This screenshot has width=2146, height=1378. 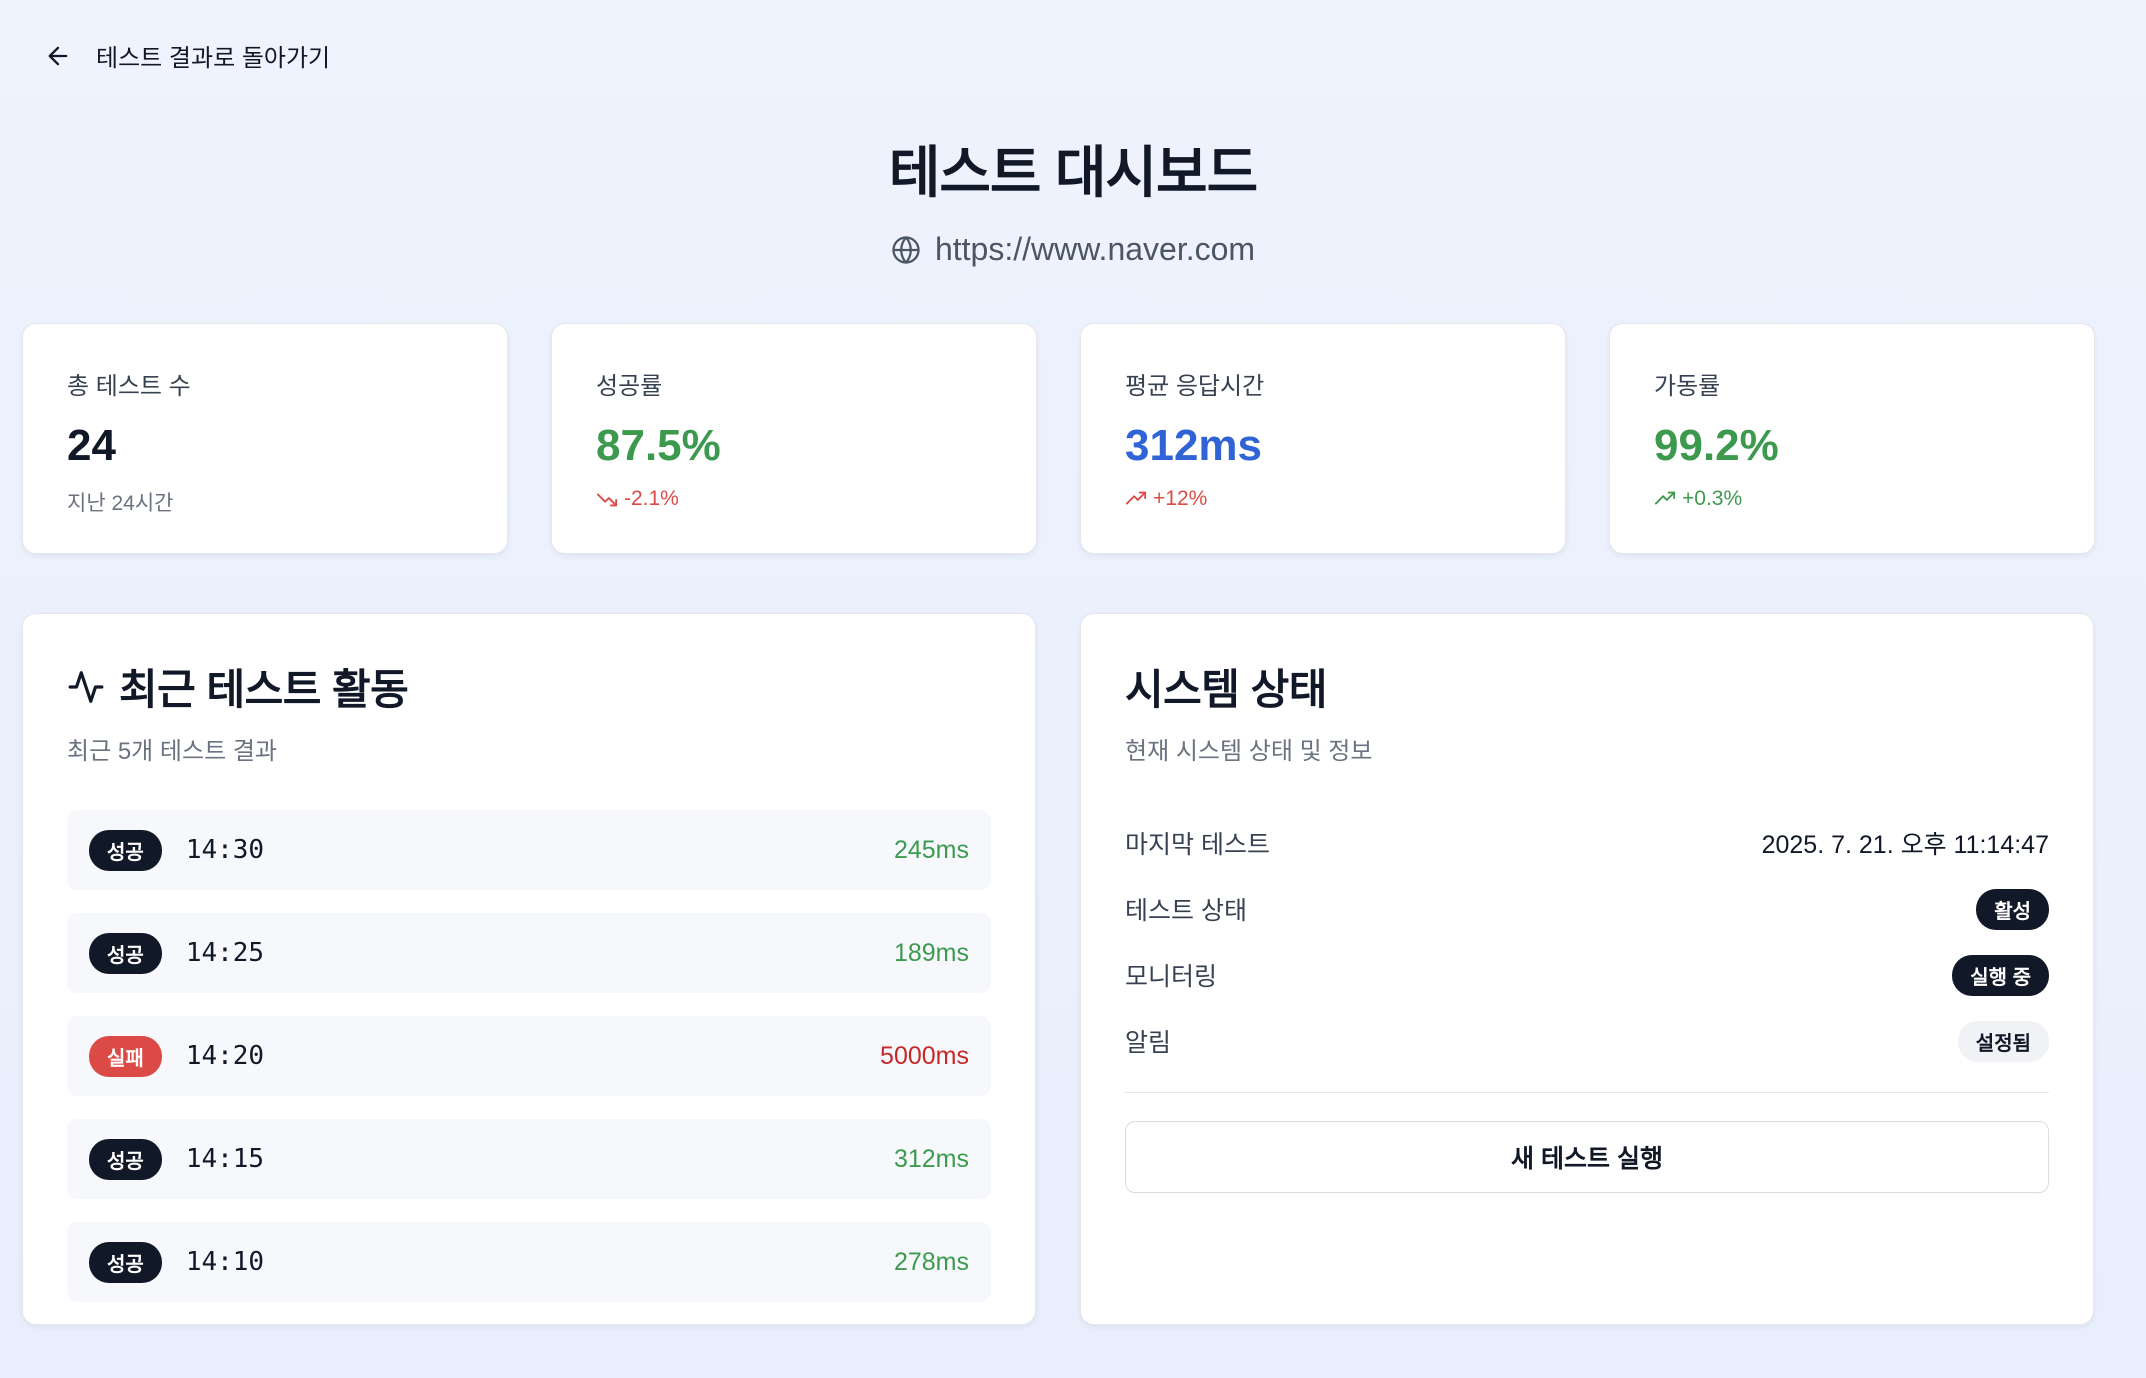 I want to click on back-link: 테스트 결과로 돌아가기, so click(x=187, y=55).